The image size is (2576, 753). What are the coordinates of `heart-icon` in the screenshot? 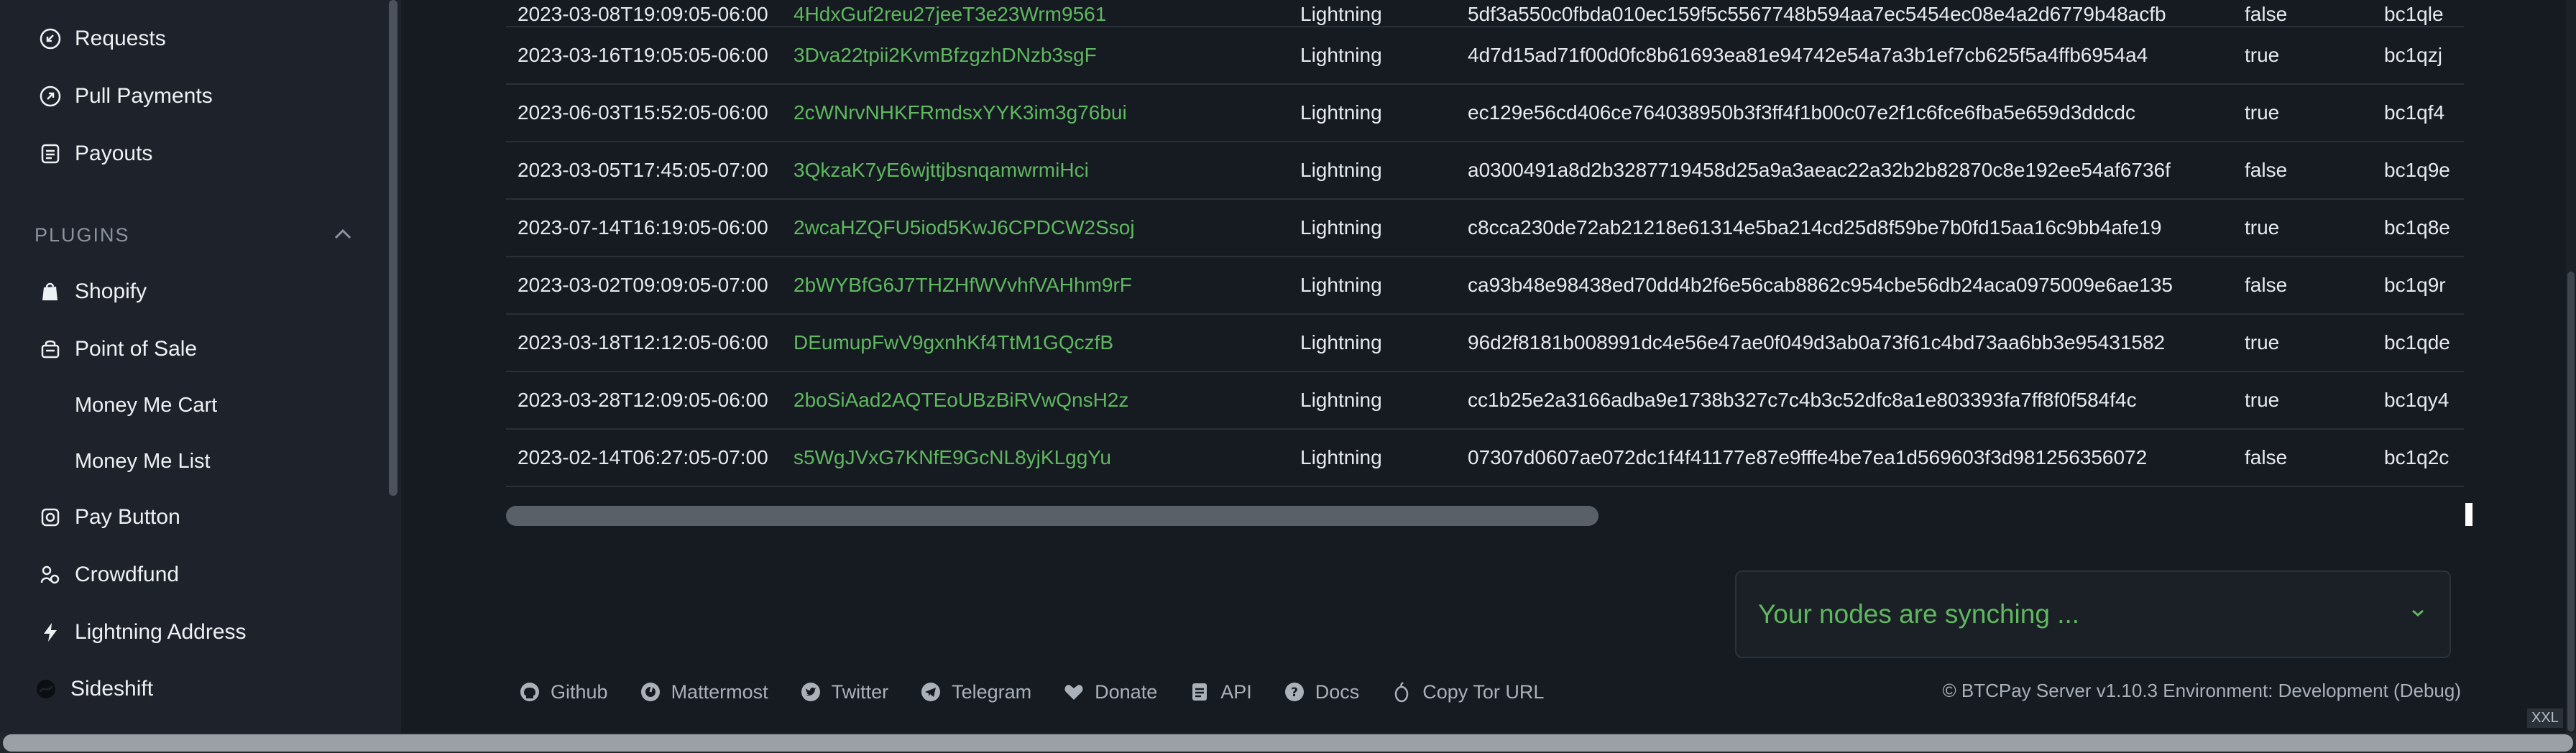 It's located at (1074, 692).